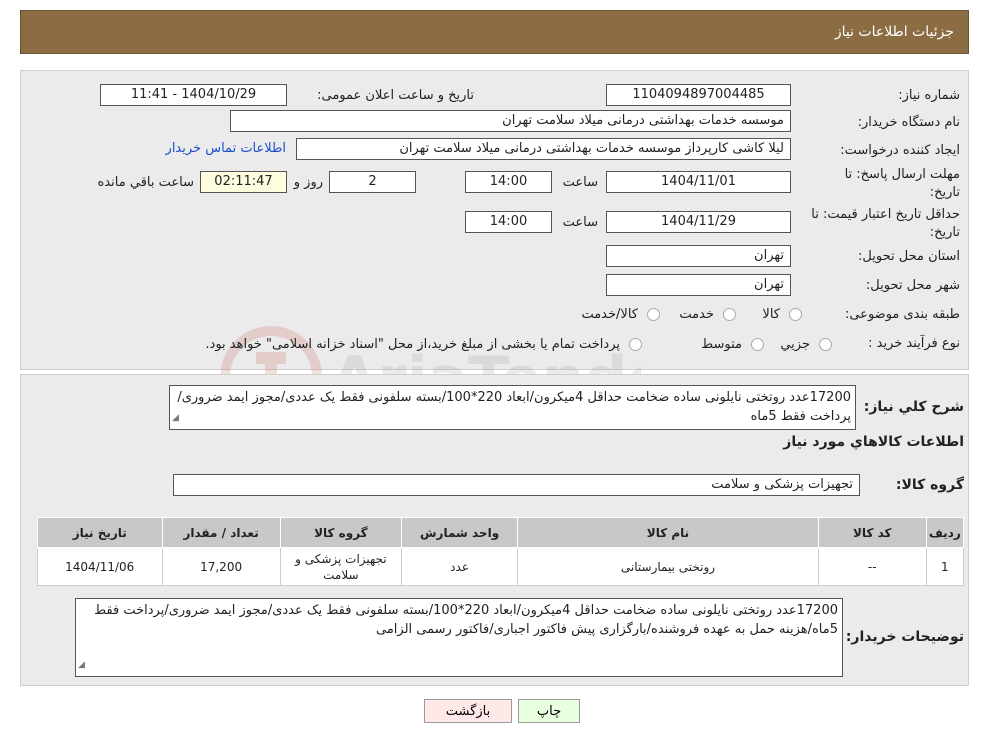  What do you see at coordinates (460, 532) in the screenshot?
I see `col-unit: واحد شمارش` at bounding box center [460, 532].